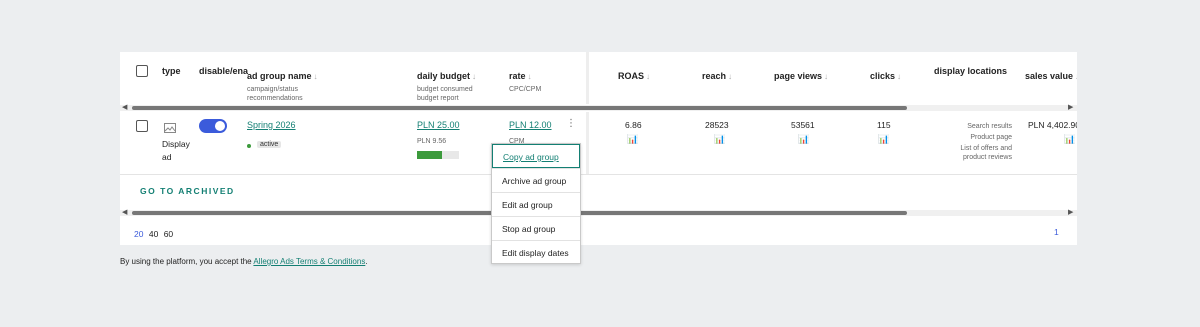 This screenshot has width=1200, height=327. I want to click on row-checkbox, so click(142, 126).